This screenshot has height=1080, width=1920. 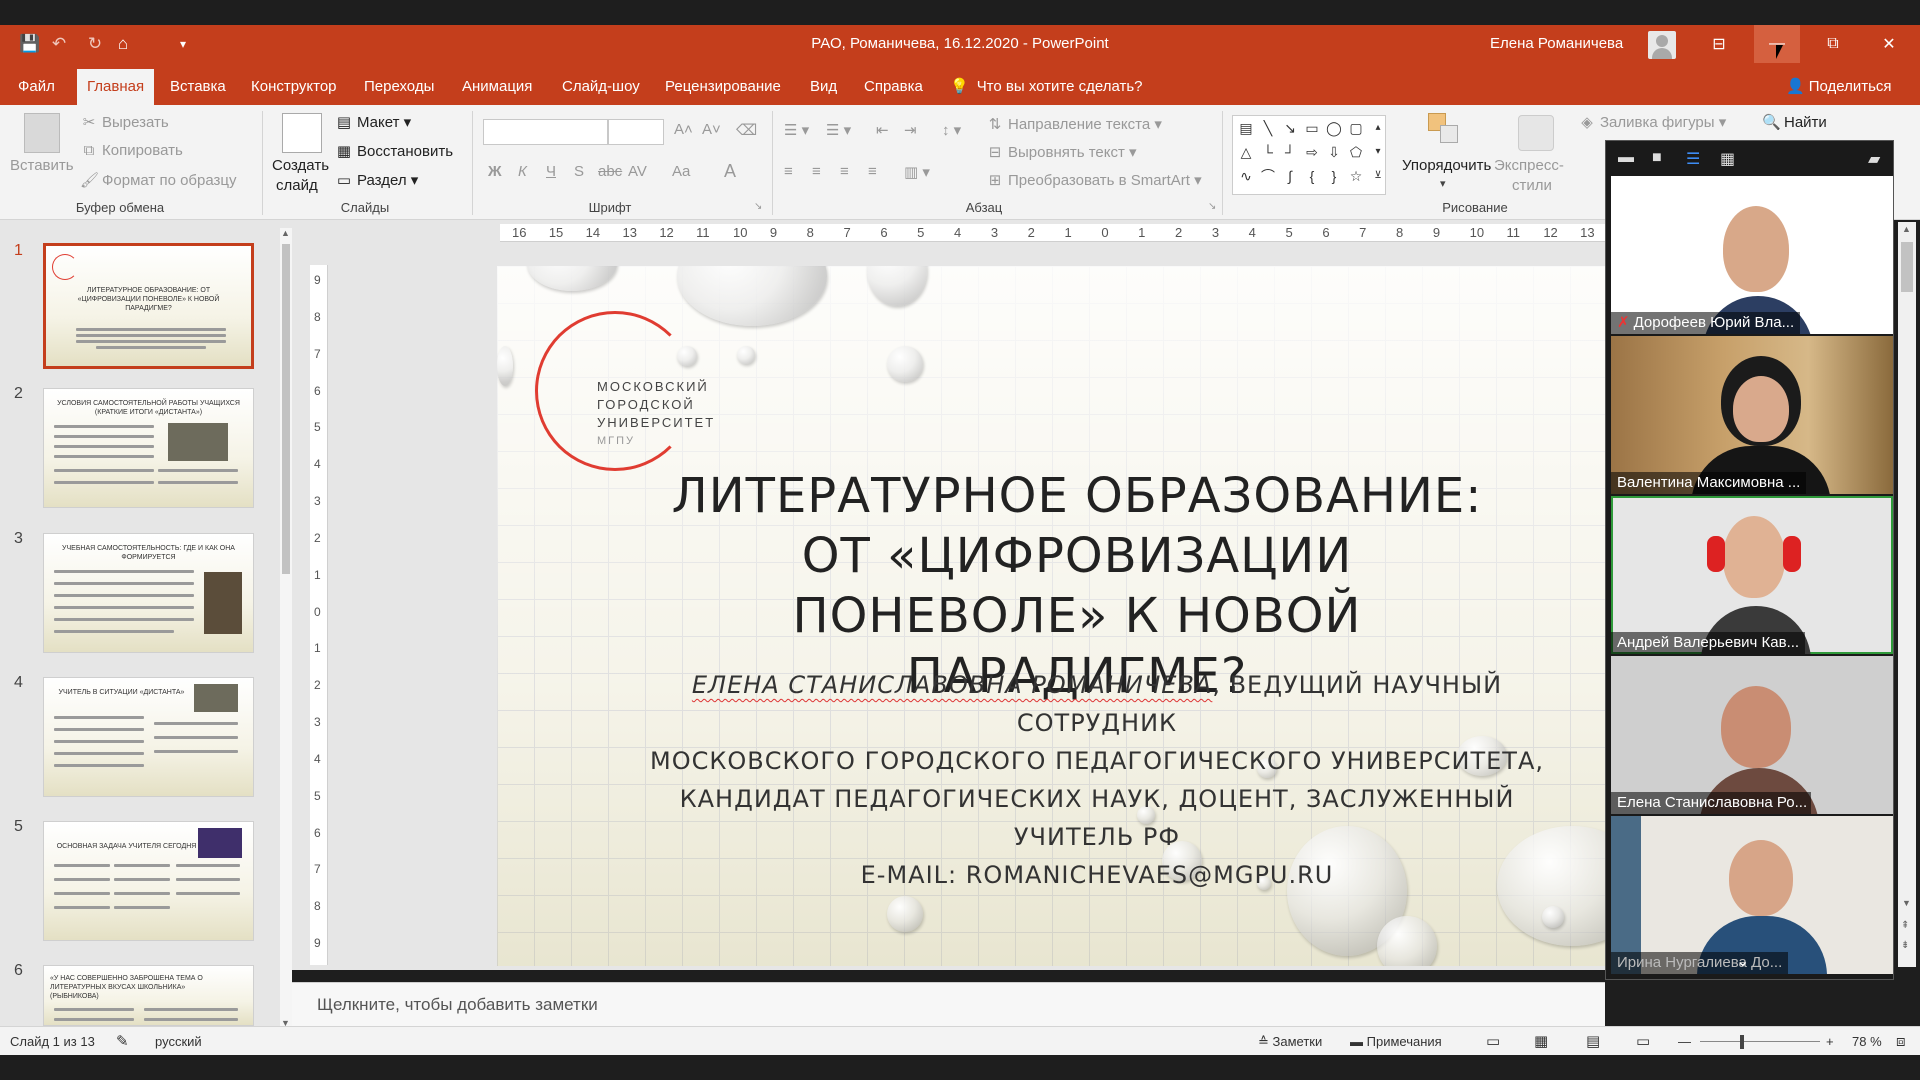 What do you see at coordinates (286, 628) in the screenshot?
I see `thumbnails-scrollbar: ▲ ▼` at bounding box center [286, 628].